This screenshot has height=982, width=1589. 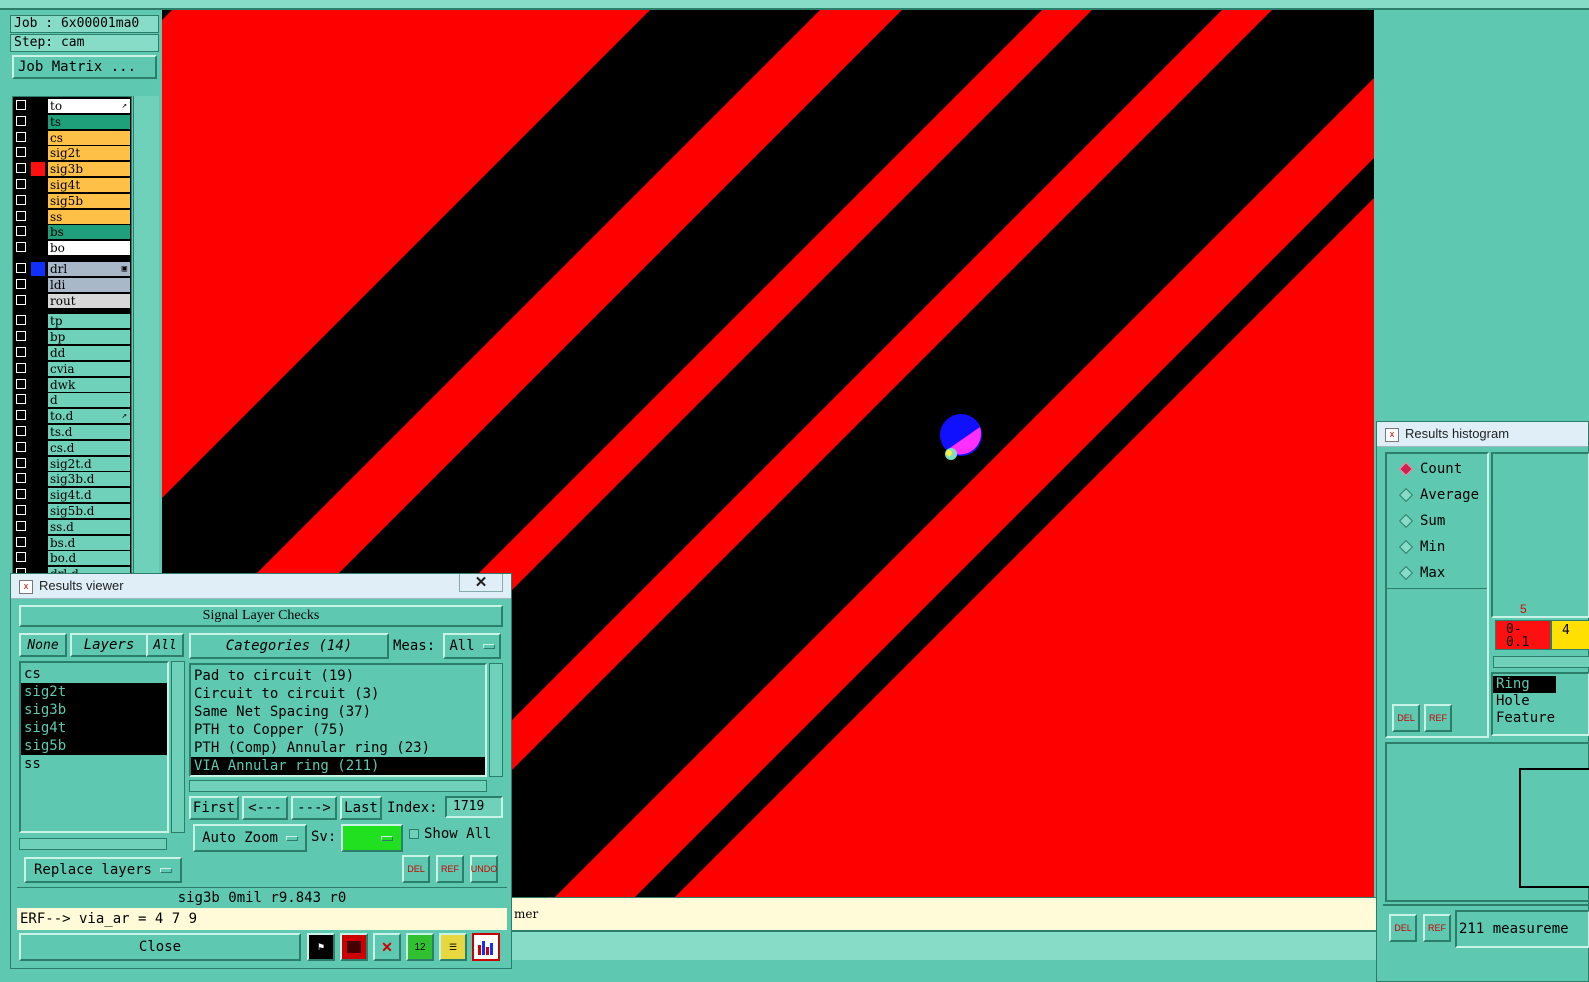 I want to click on histogram-bar-0: 0- 0.1, so click(x=1523, y=635).